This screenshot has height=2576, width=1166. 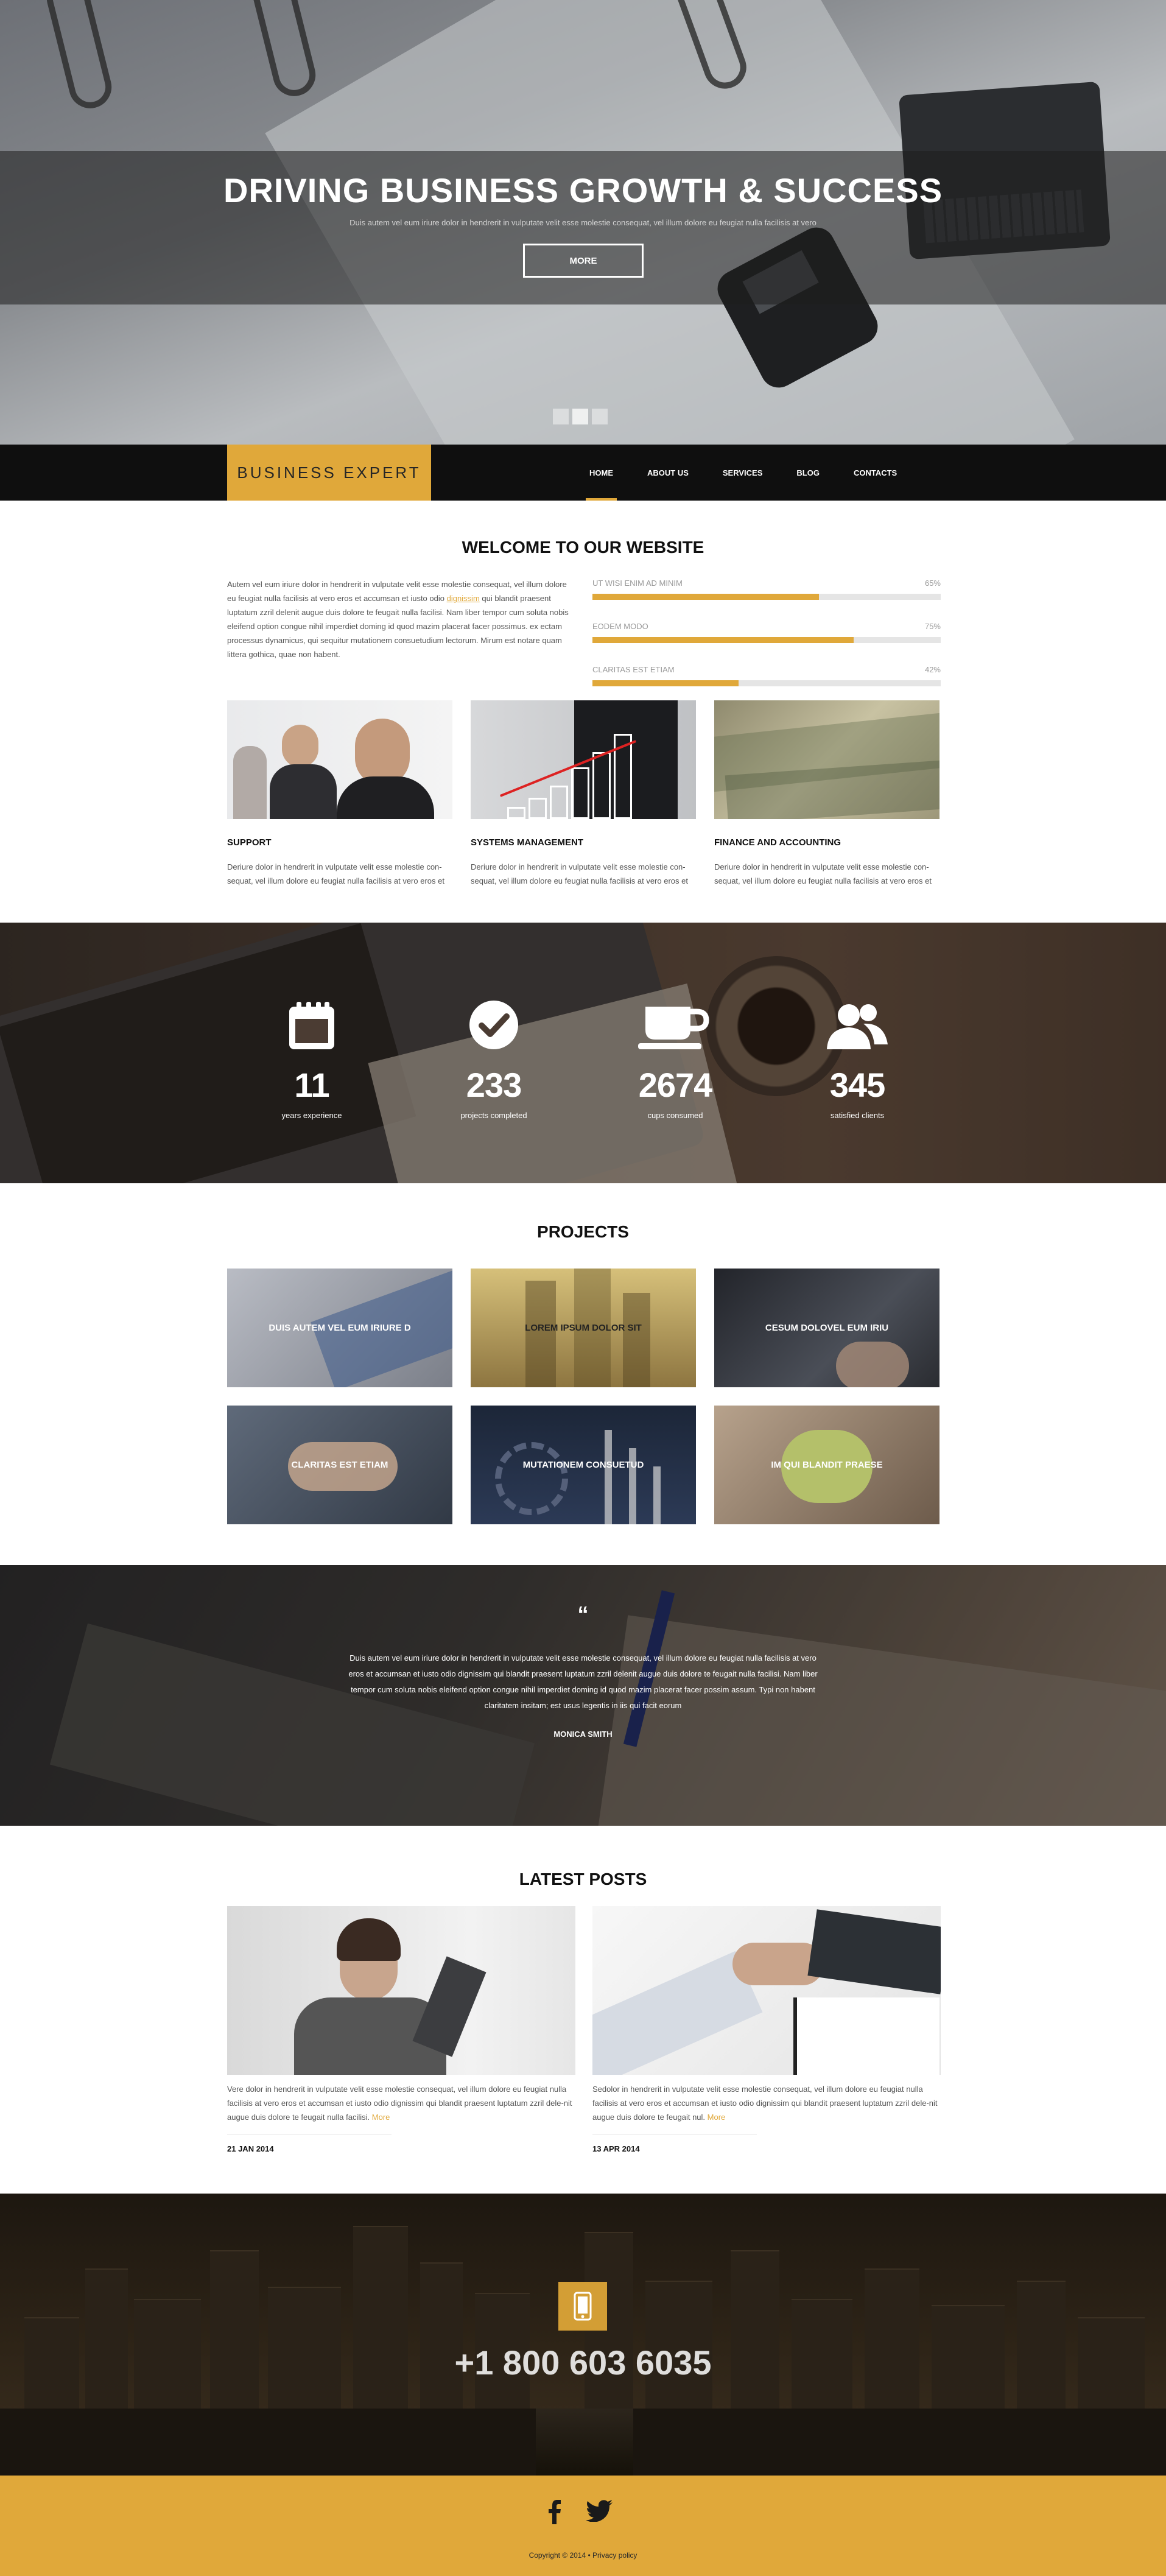 I want to click on project-tile: LOREM IPSUM DOLOR SIT, so click(x=583, y=1328).